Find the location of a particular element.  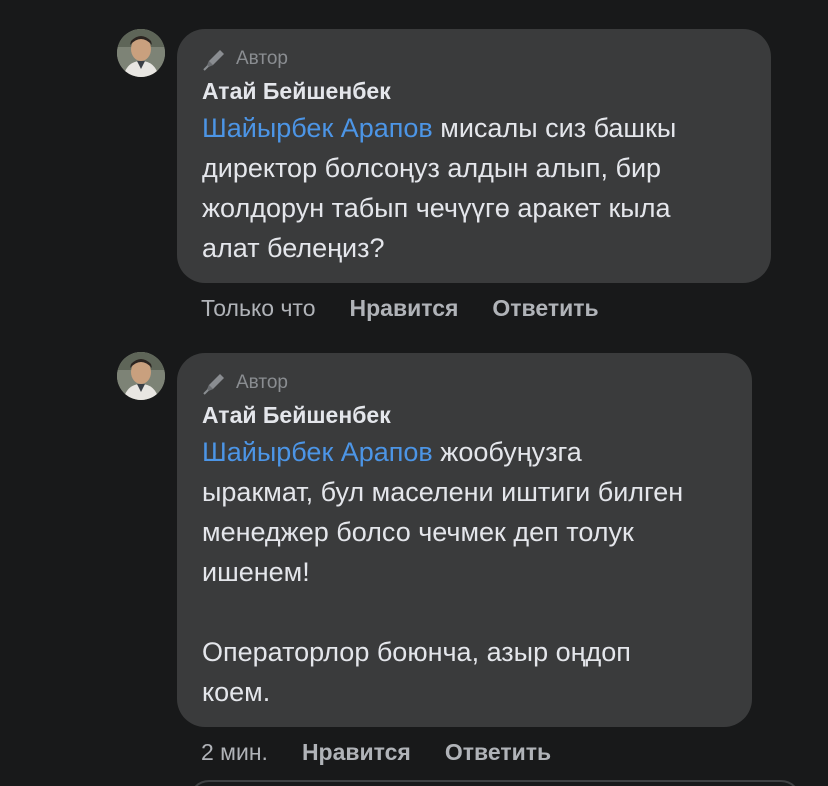

comment-text-line: ишенем! is located at coordinates (256, 572).